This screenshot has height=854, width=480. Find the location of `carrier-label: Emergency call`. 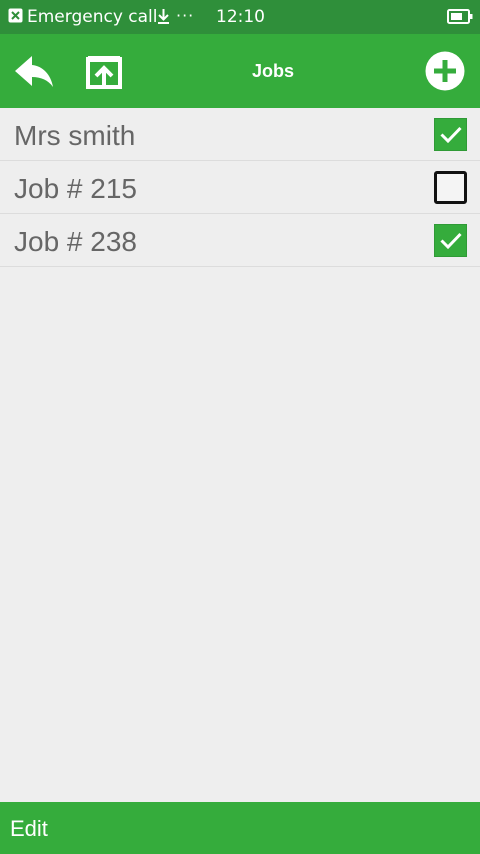

carrier-label: Emergency call is located at coordinates (92, 17).